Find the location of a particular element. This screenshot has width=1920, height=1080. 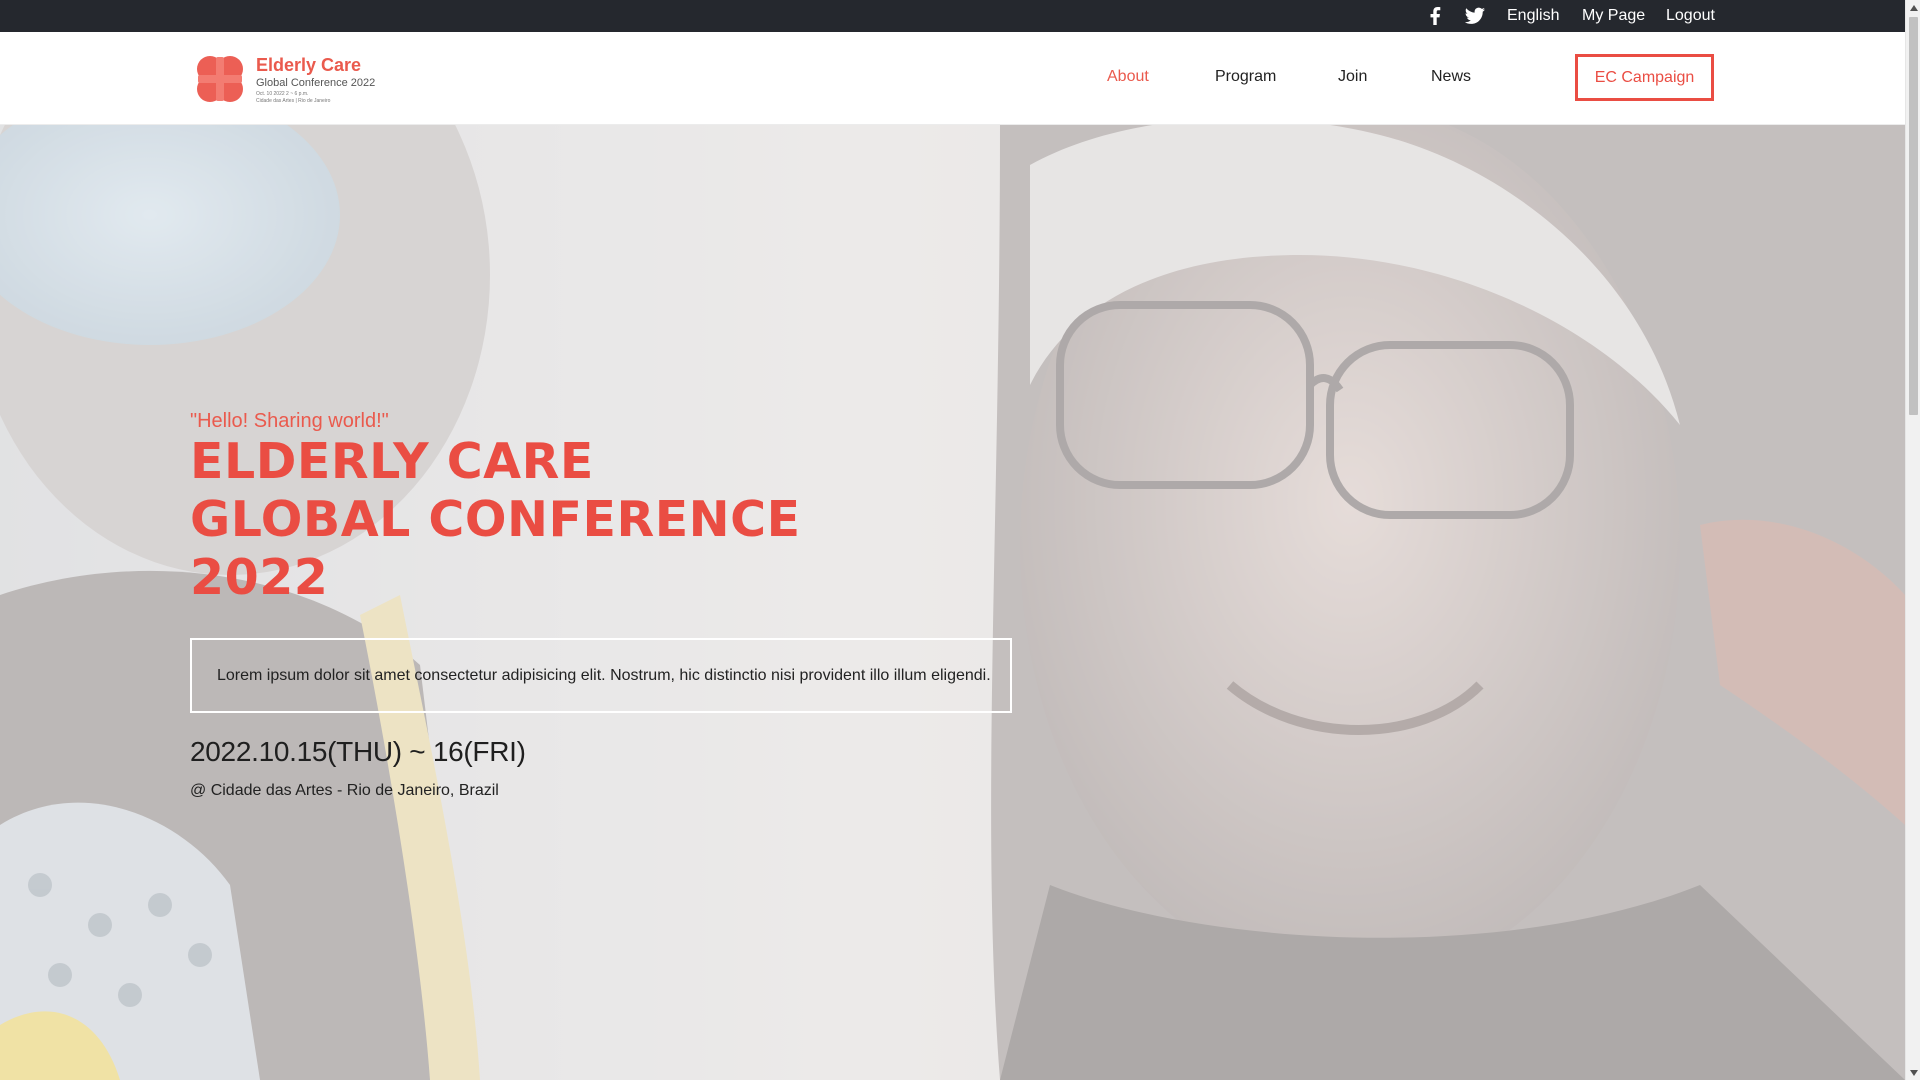

language-link: English is located at coordinates (1533, 16).